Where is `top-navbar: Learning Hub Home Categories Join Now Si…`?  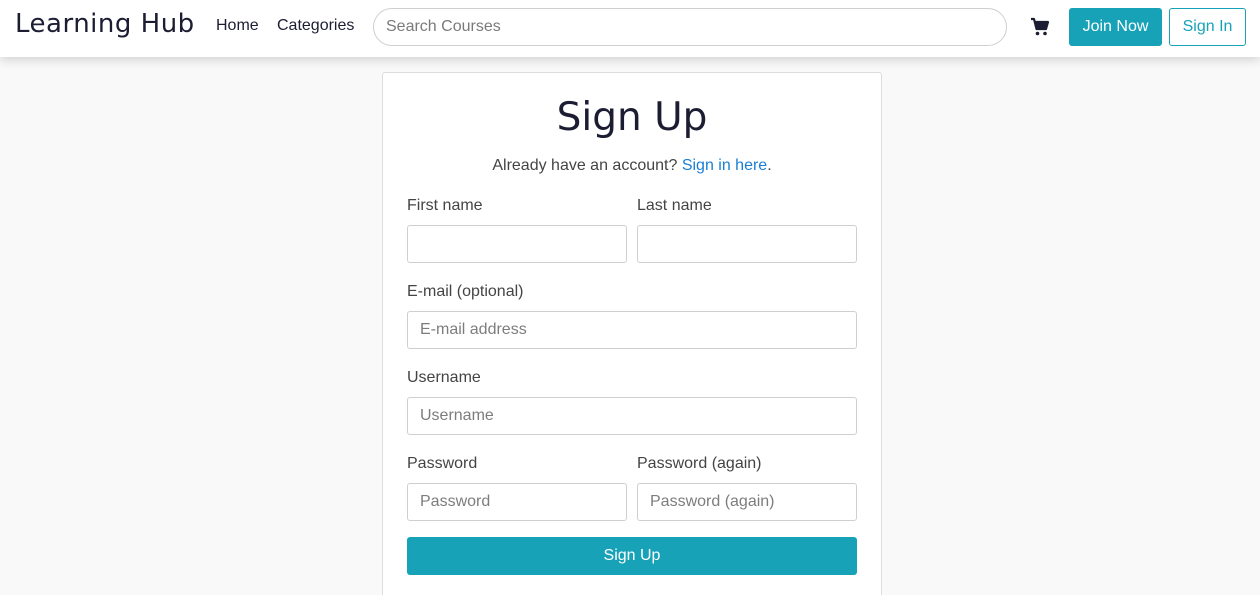 top-navbar: Learning Hub Home Categories Join Now Si… is located at coordinates (630, 28).